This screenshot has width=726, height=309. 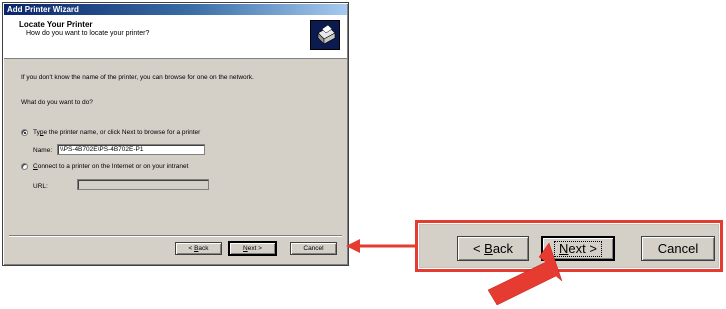 What do you see at coordinates (525, 274) in the screenshot?
I see `pointer-arrow` at bounding box center [525, 274].